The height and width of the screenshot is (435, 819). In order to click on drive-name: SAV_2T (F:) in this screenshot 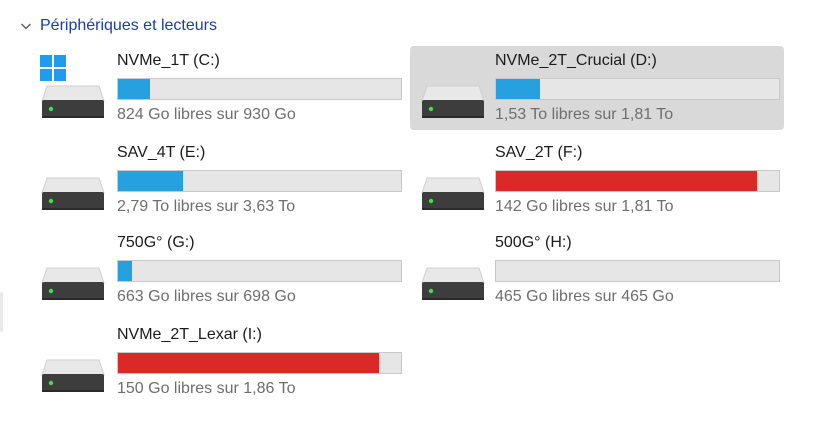, I will do `click(539, 152)`.